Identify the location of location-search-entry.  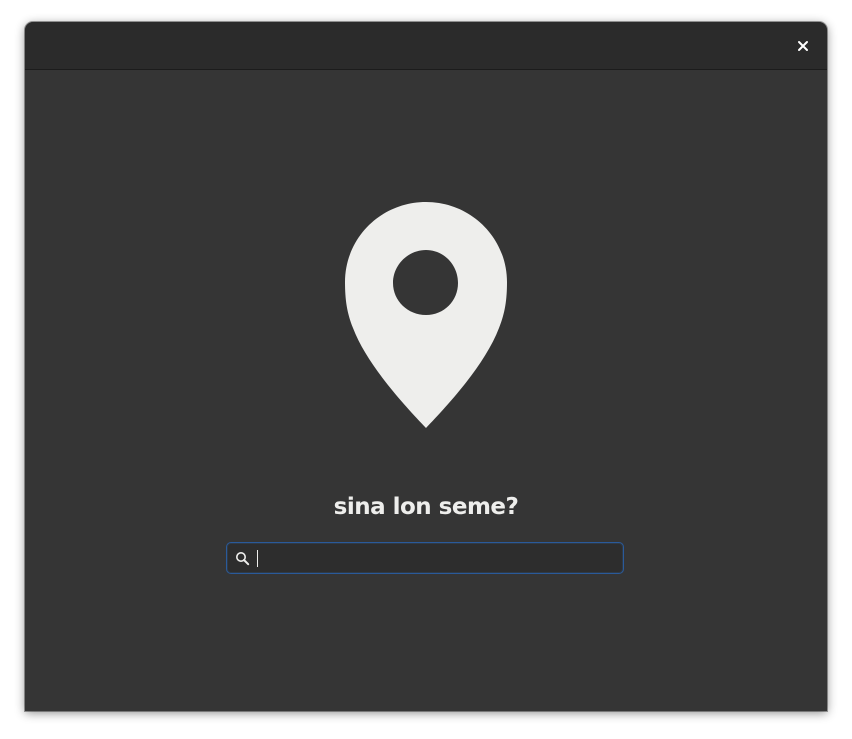
(425, 558).